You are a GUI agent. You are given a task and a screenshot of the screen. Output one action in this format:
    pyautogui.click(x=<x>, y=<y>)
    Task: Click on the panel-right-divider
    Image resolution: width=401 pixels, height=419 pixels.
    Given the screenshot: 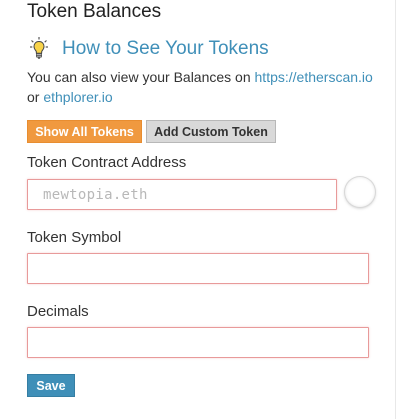 What is the action you would take?
    pyautogui.click(x=395, y=209)
    